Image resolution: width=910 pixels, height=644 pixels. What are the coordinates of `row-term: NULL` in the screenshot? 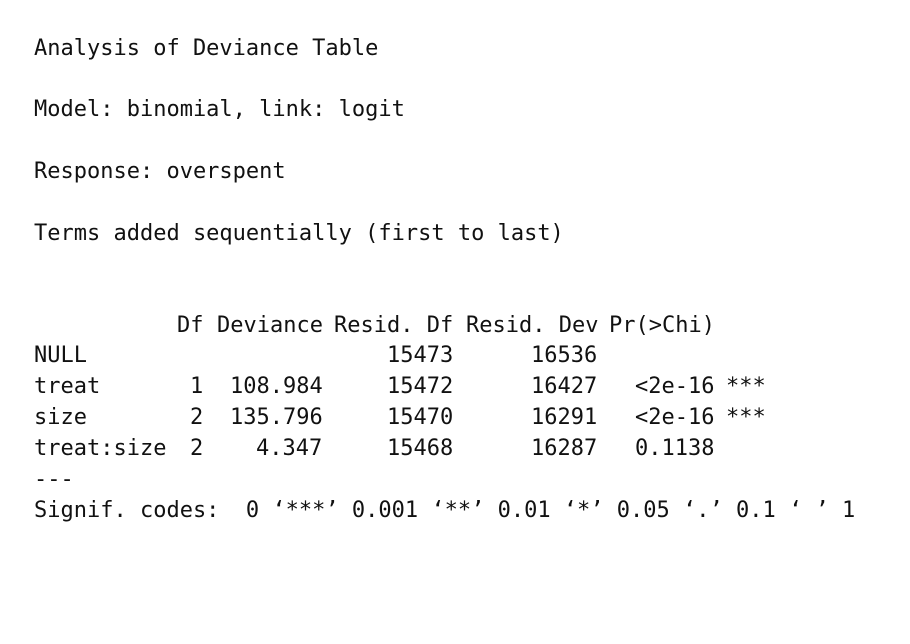 It's located at (60, 355).